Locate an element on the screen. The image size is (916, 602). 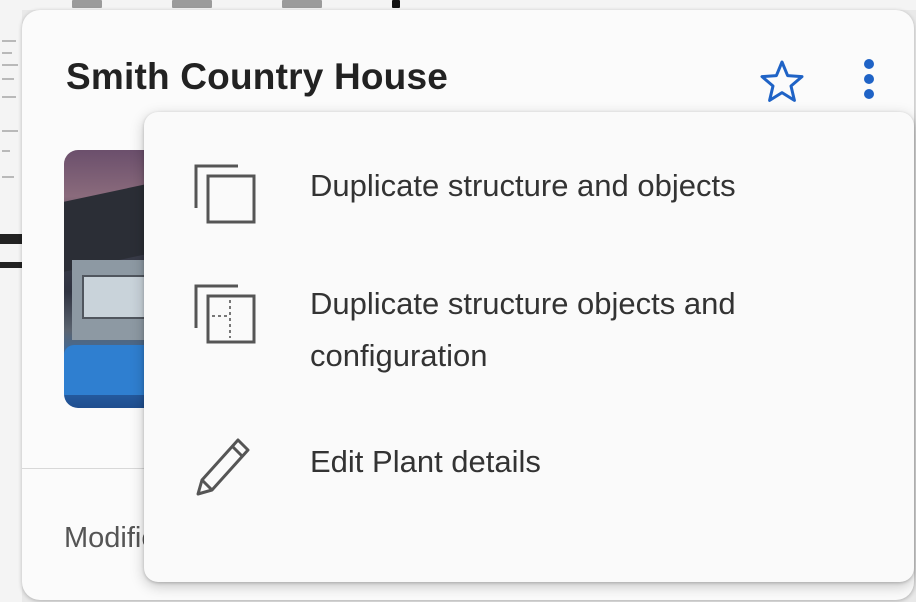
more-vert-icon is located at coordinates (869, 79).